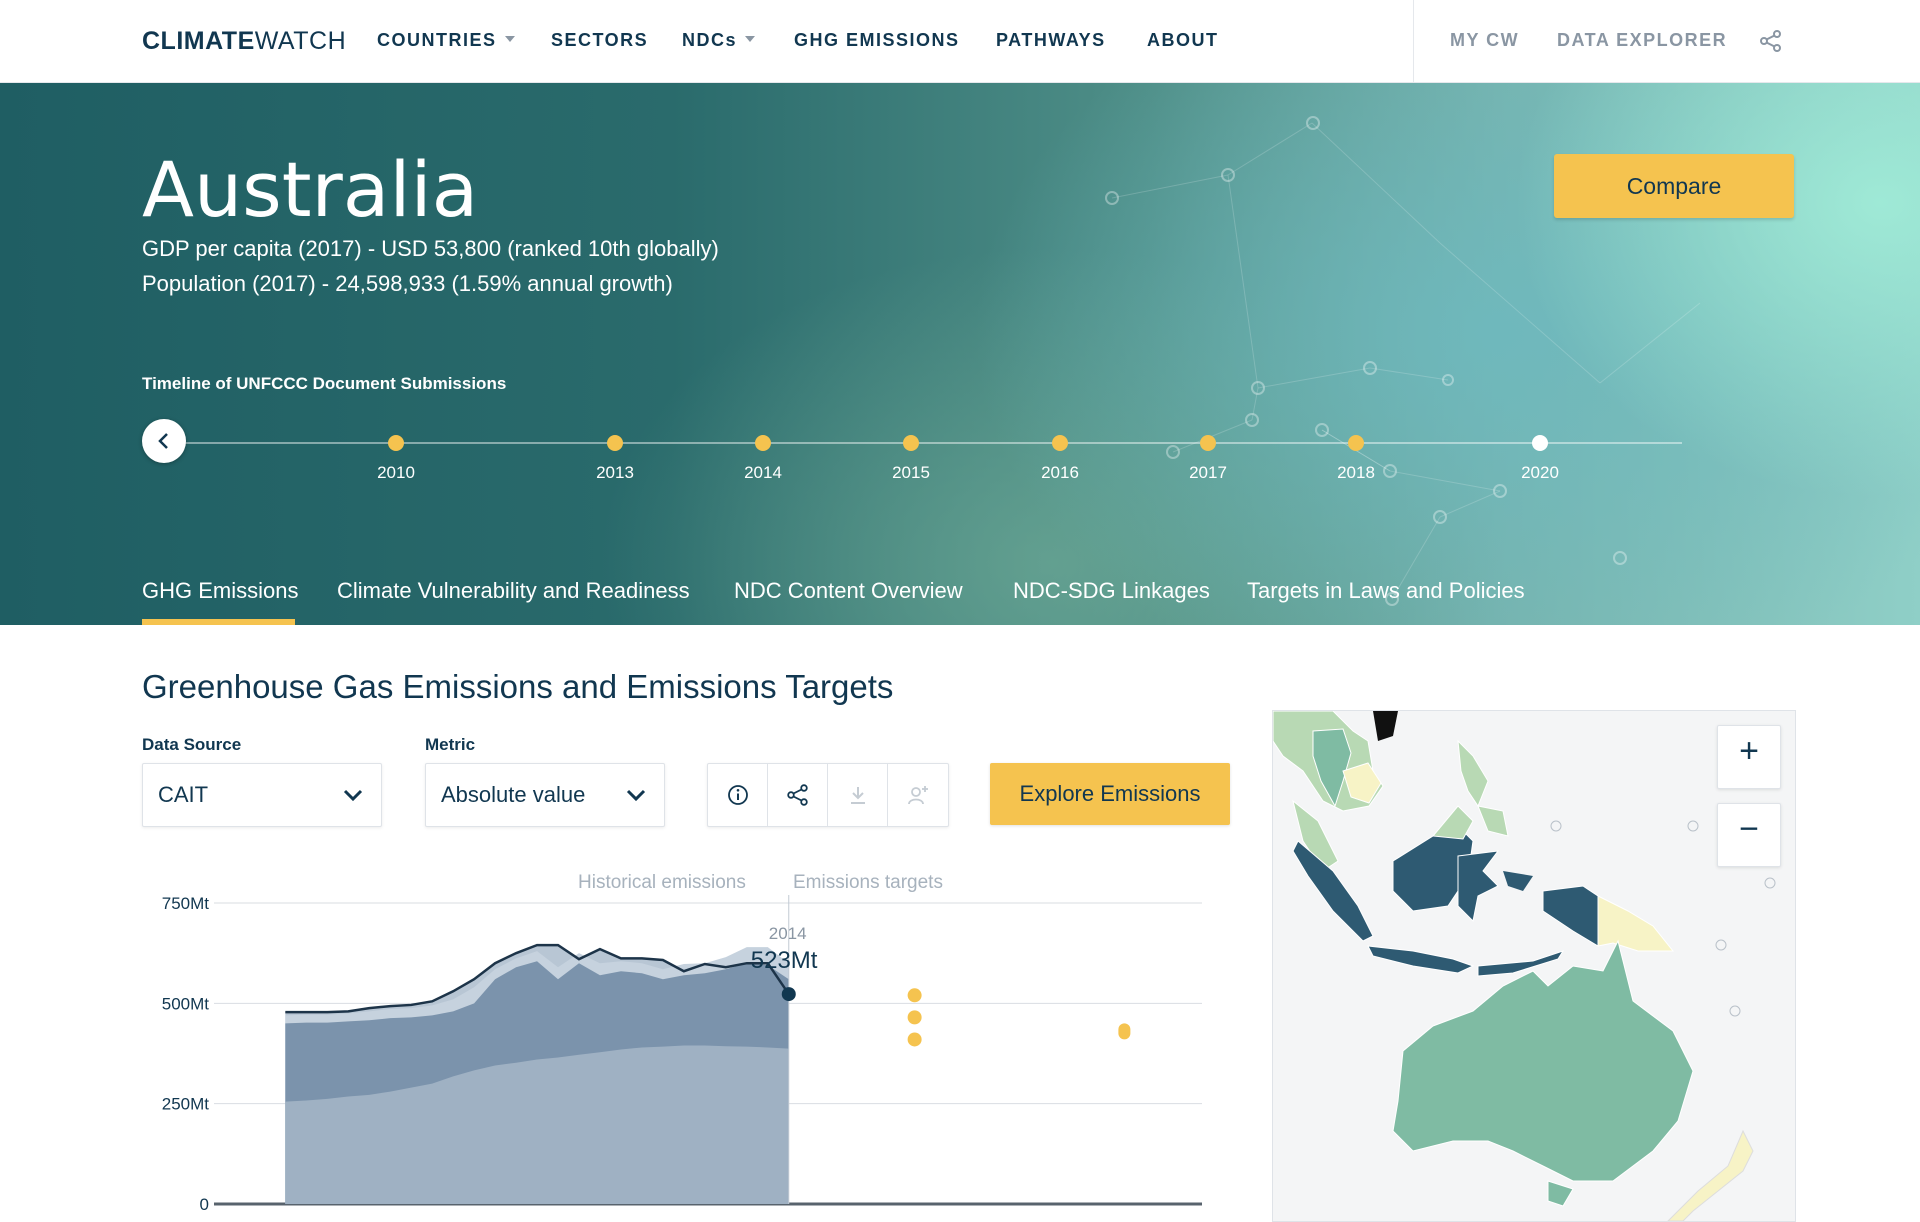 This screenshot has height=1222, width=1920. I want to click on tab-ghg-emissions: GHG Emissions, so click(220, 591).